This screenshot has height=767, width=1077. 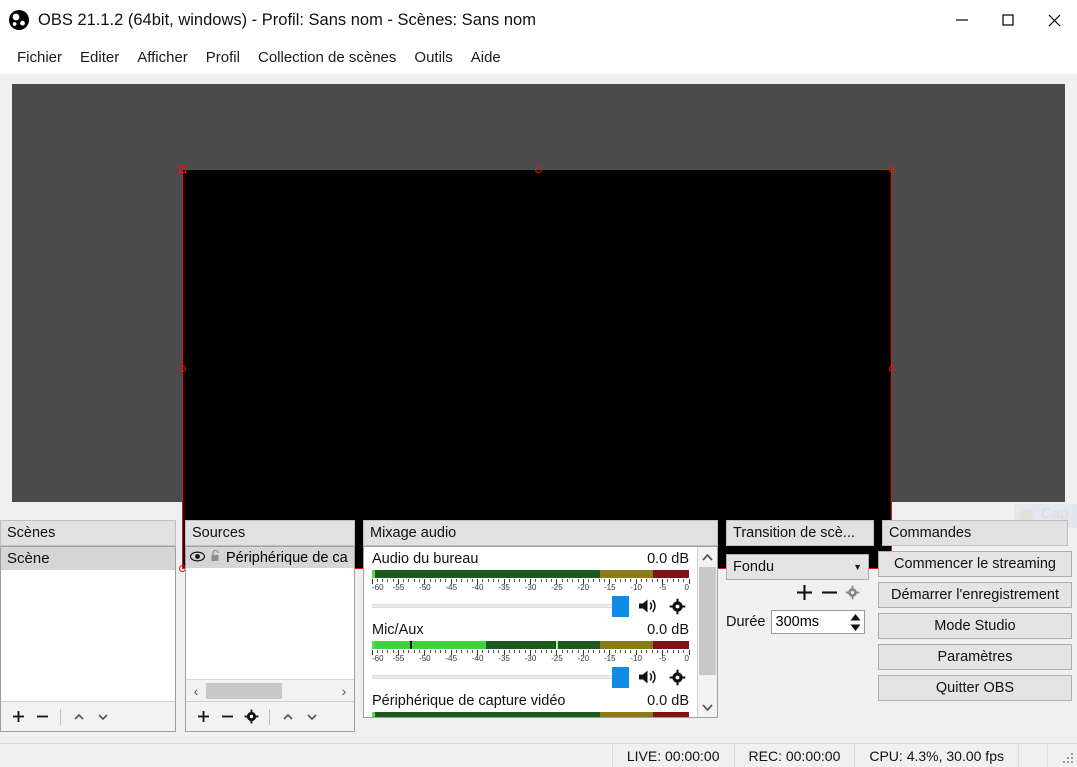 I want to click on menu-afficher: Afficher, so click(x=162, y=57).